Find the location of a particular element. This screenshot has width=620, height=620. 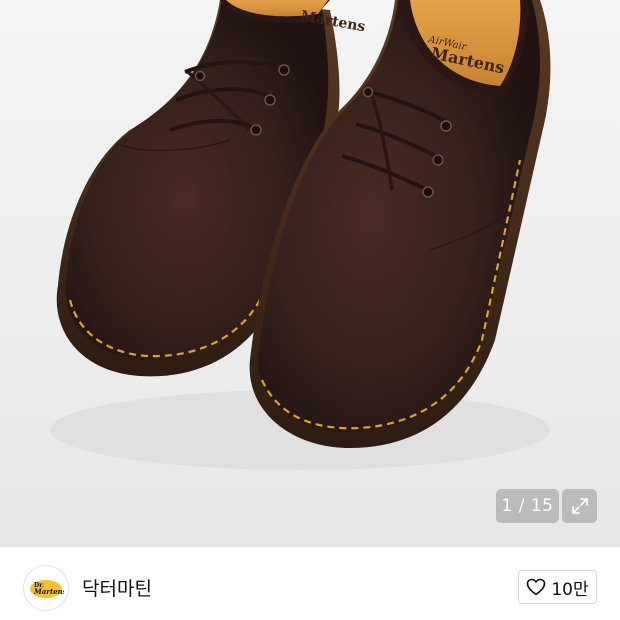

heart-icon is located at coordinates (536, 587).